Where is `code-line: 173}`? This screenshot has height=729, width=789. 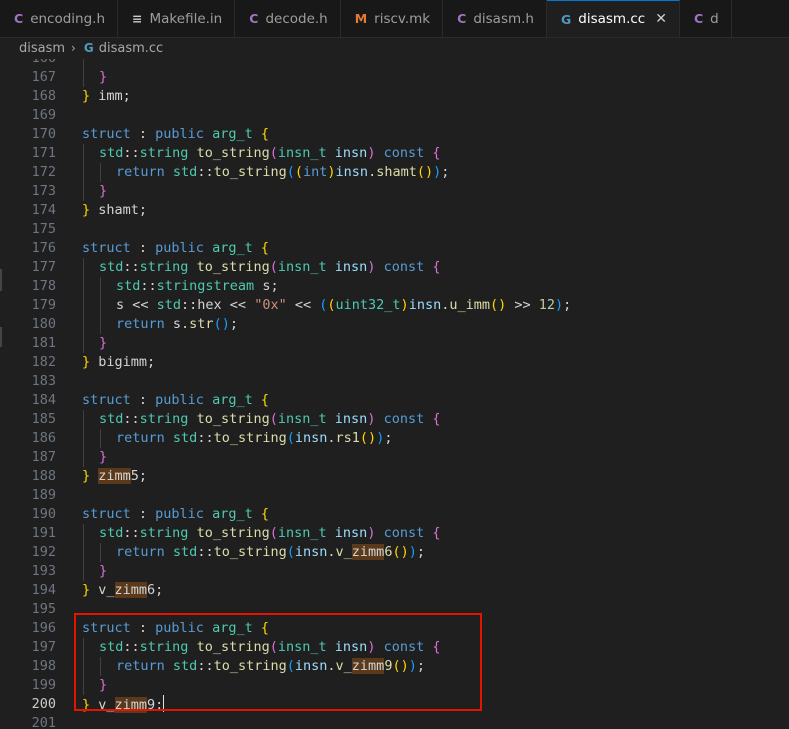
code-line: 173} is located at coordinates (394, 191).